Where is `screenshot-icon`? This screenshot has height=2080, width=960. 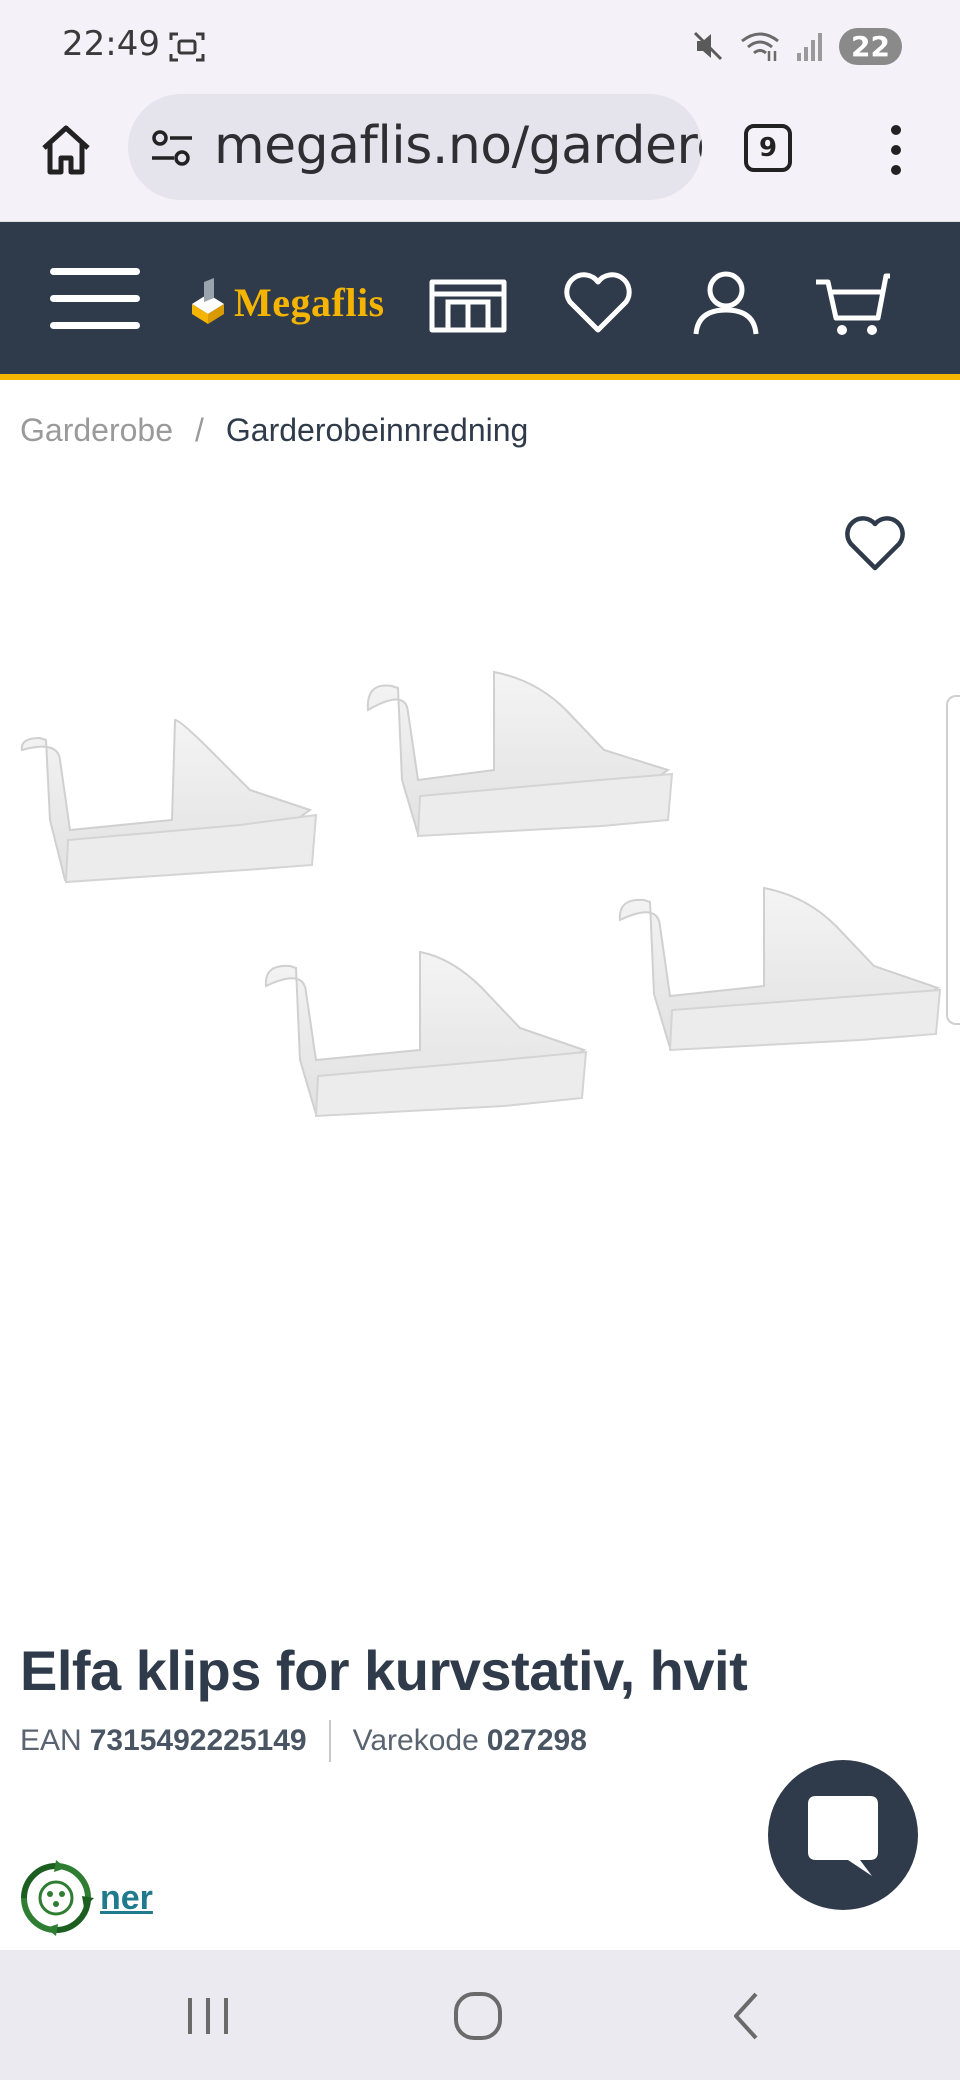 screenshot-icon is located at coordinates (187, 47).